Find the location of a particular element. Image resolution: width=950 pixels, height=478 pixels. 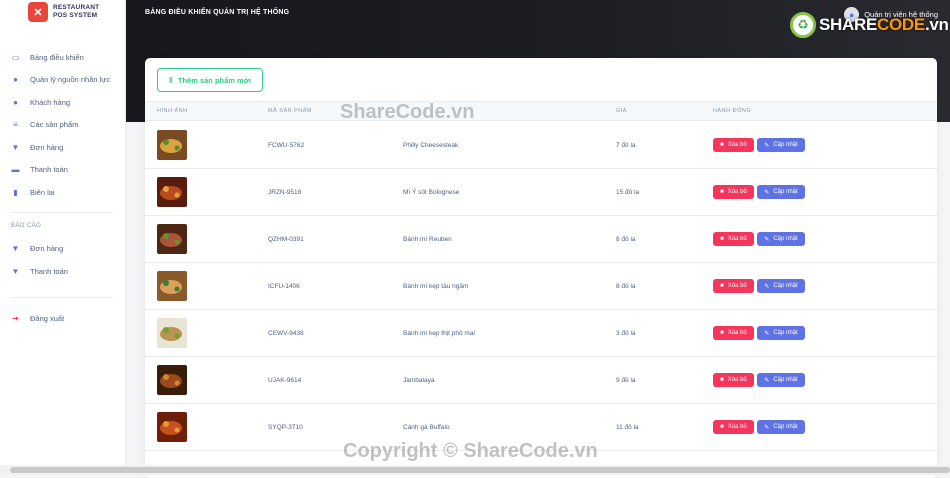

sidebar-item-receipts: ▮ Biên lai is located at coordinates (63, 192).